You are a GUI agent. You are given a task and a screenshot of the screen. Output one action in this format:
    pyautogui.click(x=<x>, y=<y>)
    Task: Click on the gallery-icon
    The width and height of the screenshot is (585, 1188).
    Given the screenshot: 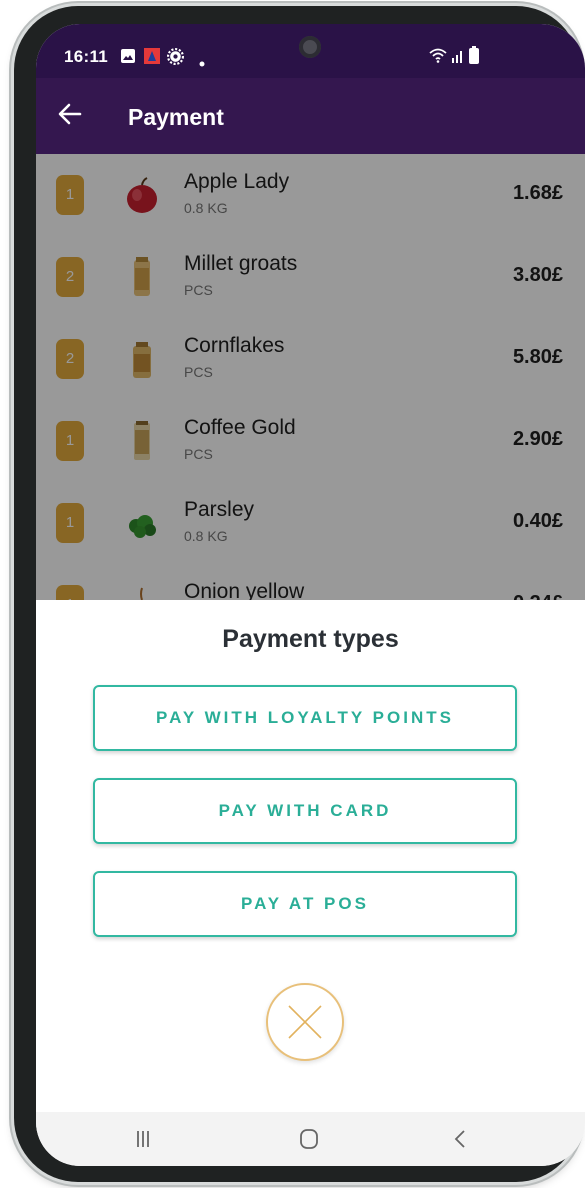 What is the action you would take?
    pyautogui.click(x=128, y=58)
    